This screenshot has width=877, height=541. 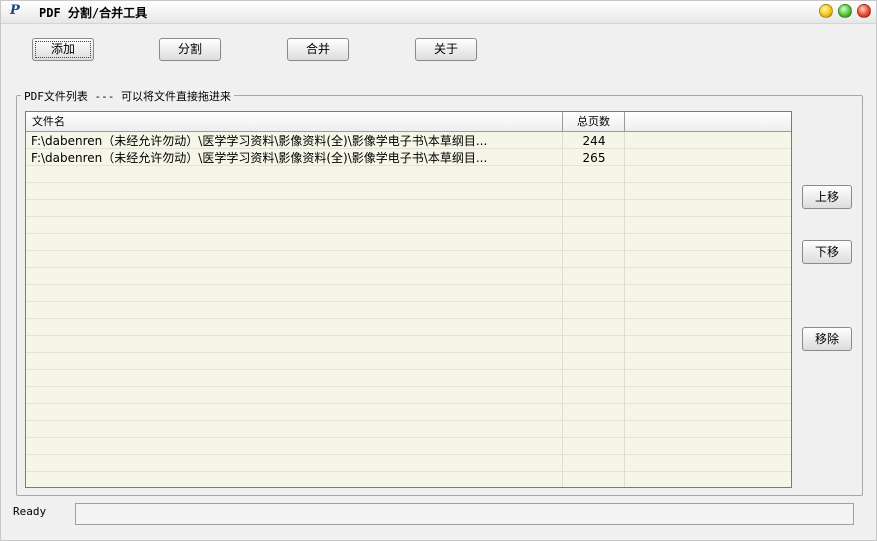 I want to click on merge-button: 合并, so click(x=318, y=49).